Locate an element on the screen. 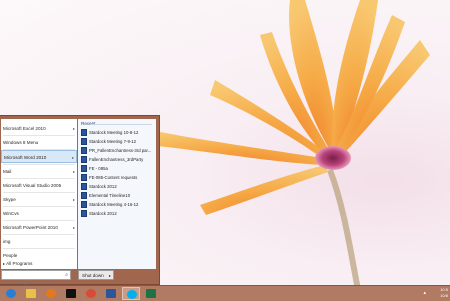 The height and width of the screenshot is (301, 450). recent-item-label: FE - 085a is located at coordinates (98, 168).